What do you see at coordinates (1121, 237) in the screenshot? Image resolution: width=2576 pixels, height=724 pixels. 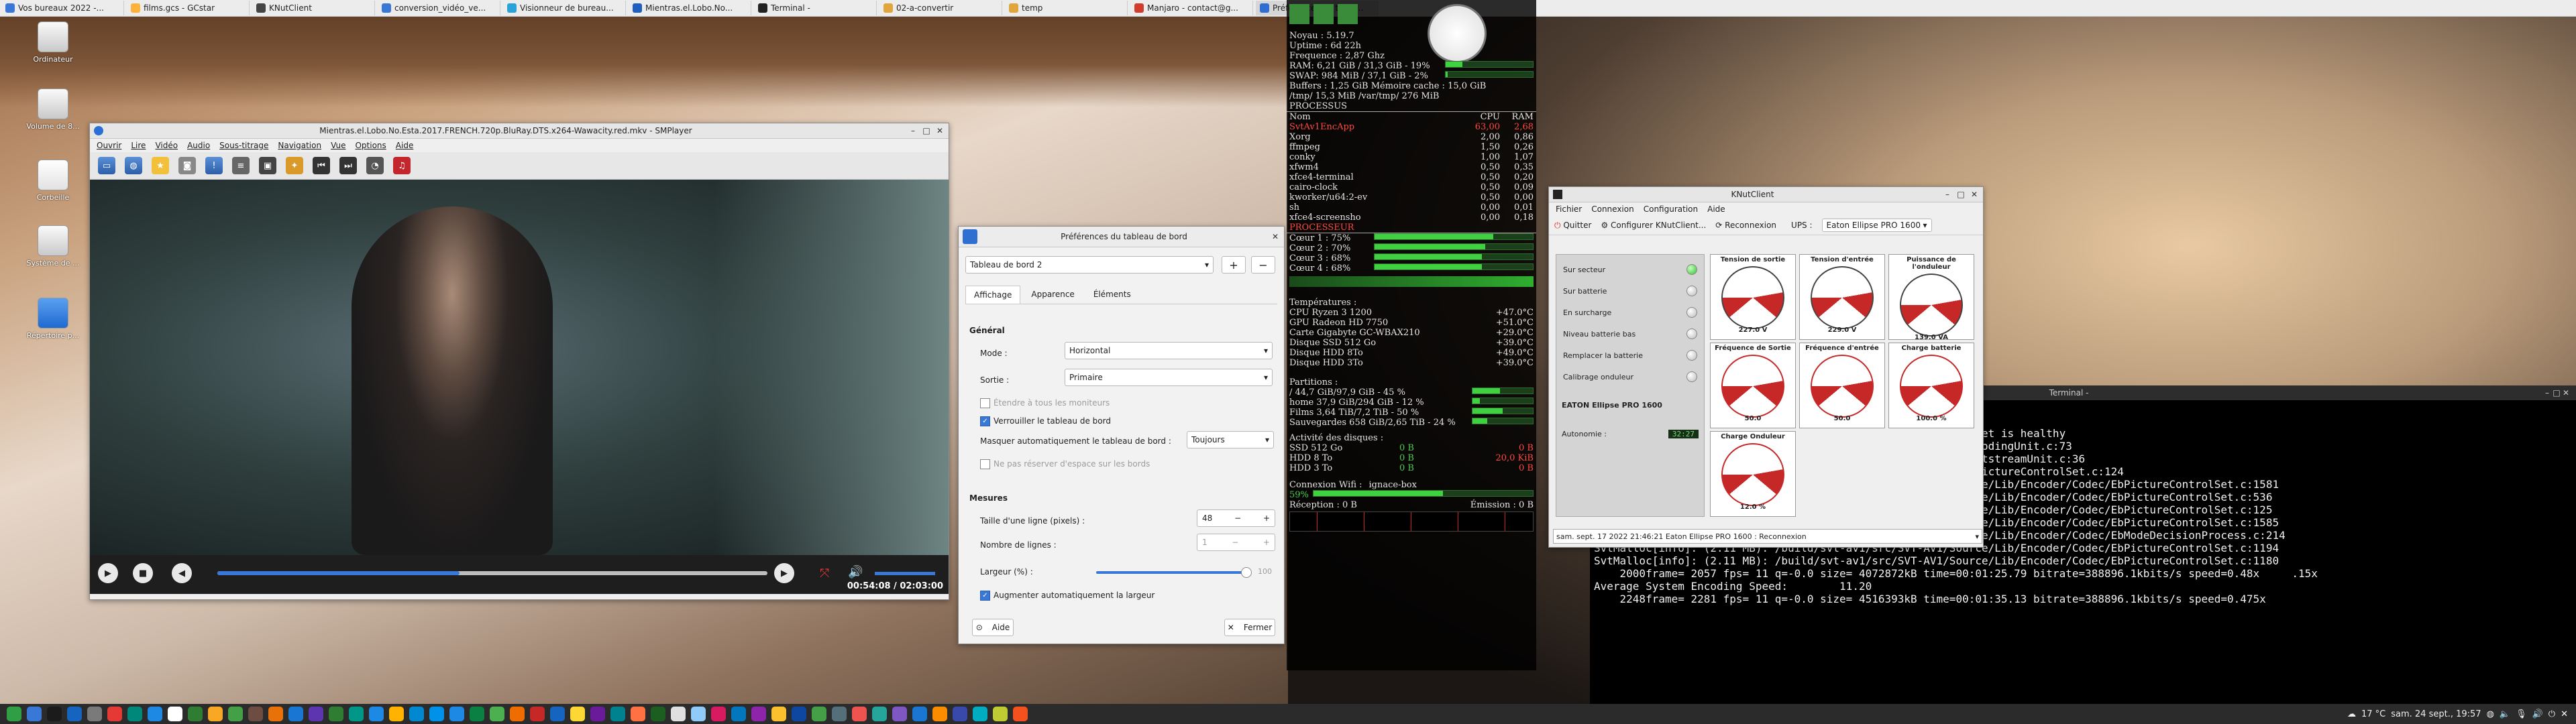 I see `prefs-titlebar: Préférences du tableau de bord ✕` at bounding box center [1121, 237].